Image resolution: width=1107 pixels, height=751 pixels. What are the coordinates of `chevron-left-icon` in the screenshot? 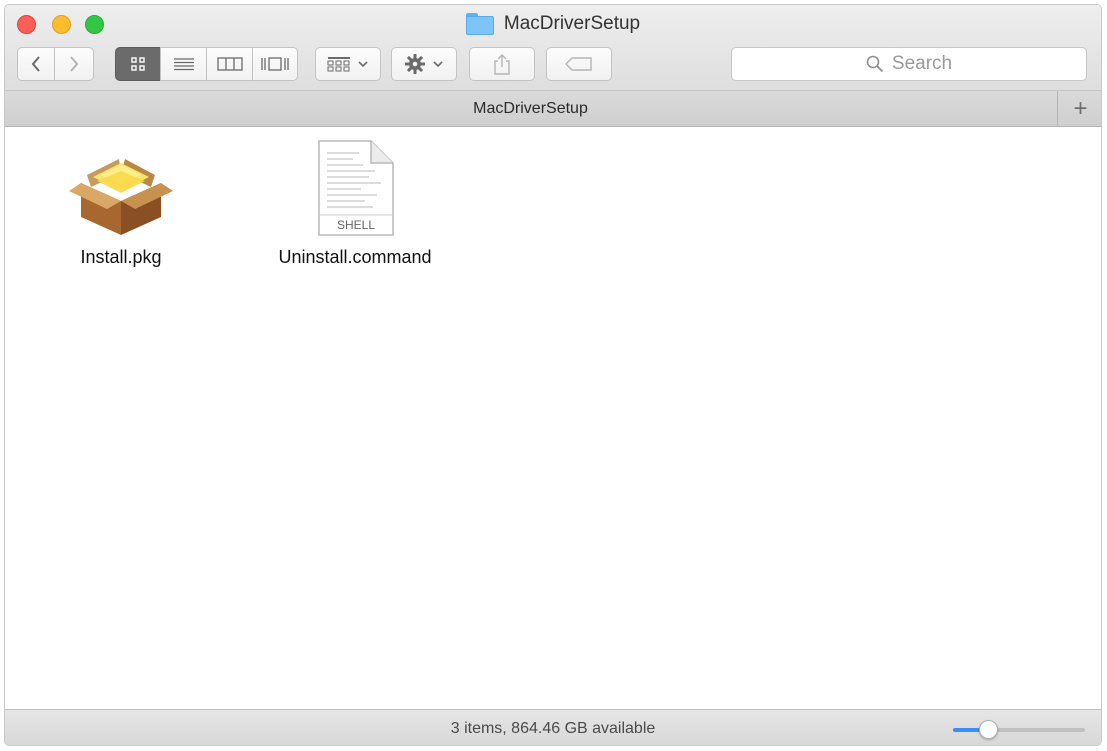 It's located at (35, 64).